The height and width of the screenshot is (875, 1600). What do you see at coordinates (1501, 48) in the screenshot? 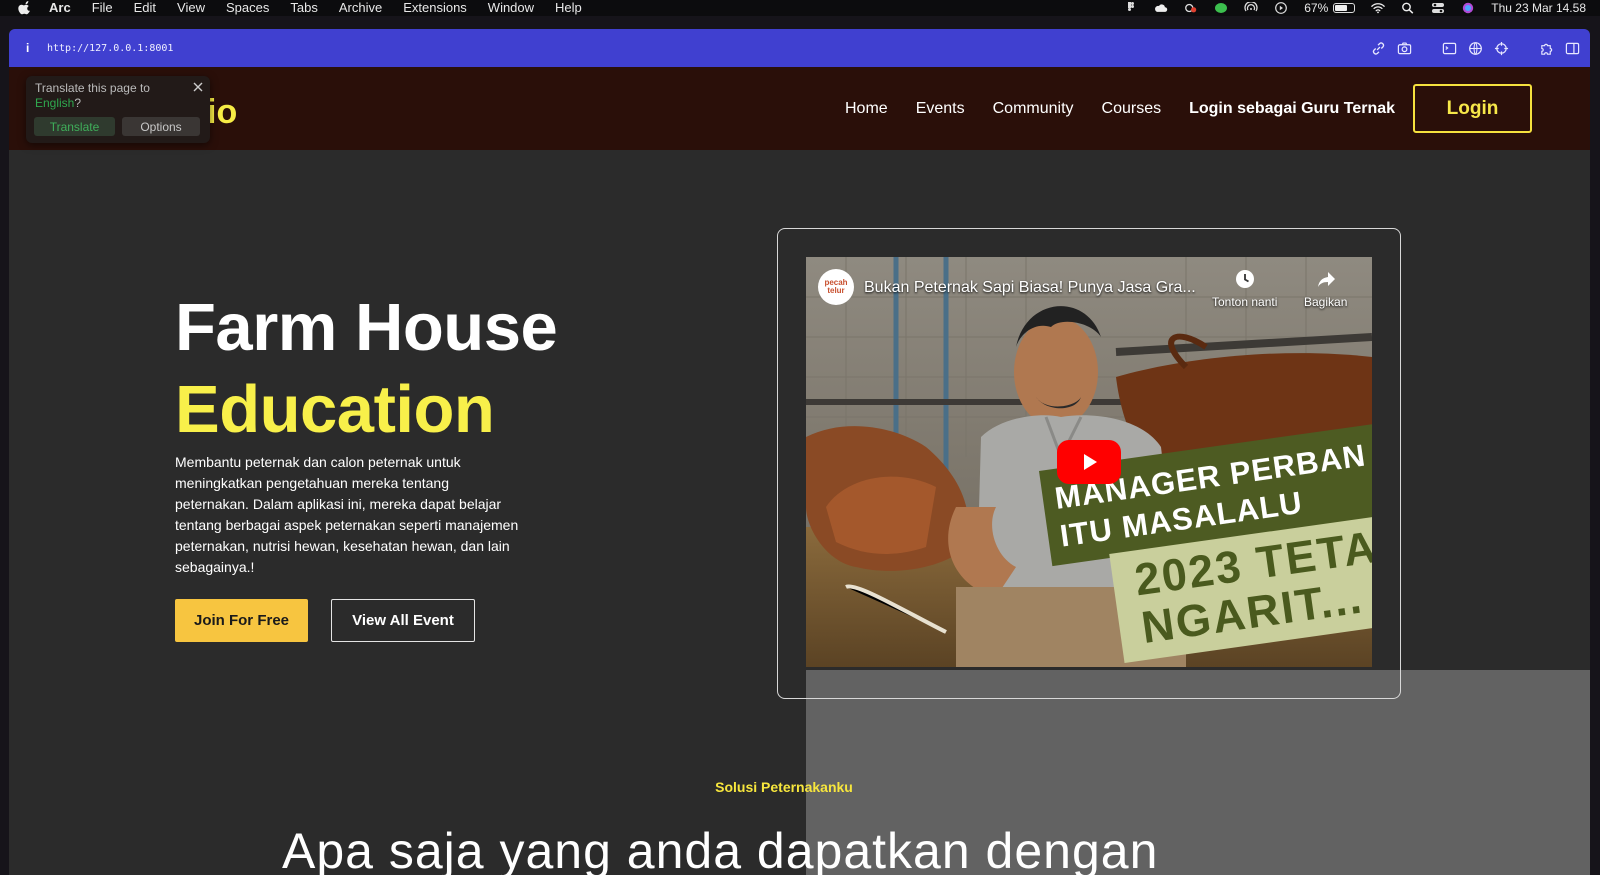
I see `target-icon` at bounding box center [1501, 48].